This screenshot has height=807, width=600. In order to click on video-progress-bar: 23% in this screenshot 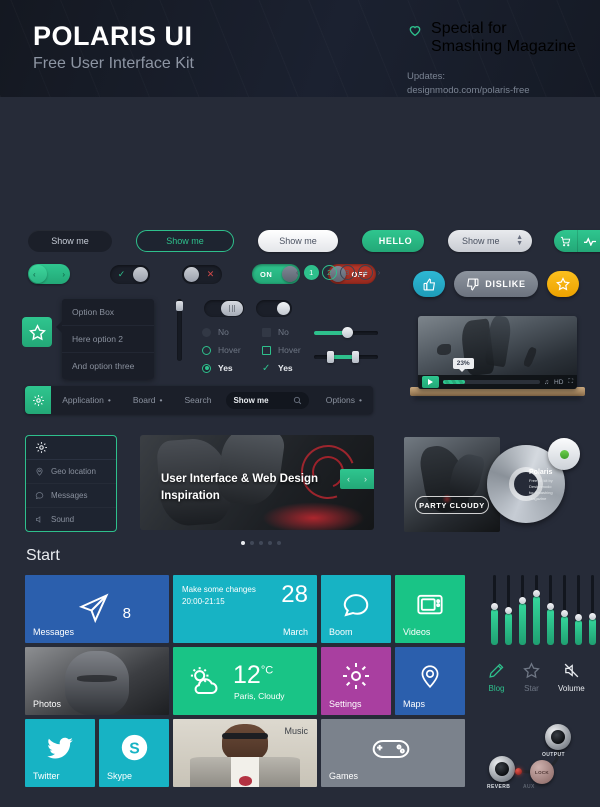, I will do `click(492, 371)`.